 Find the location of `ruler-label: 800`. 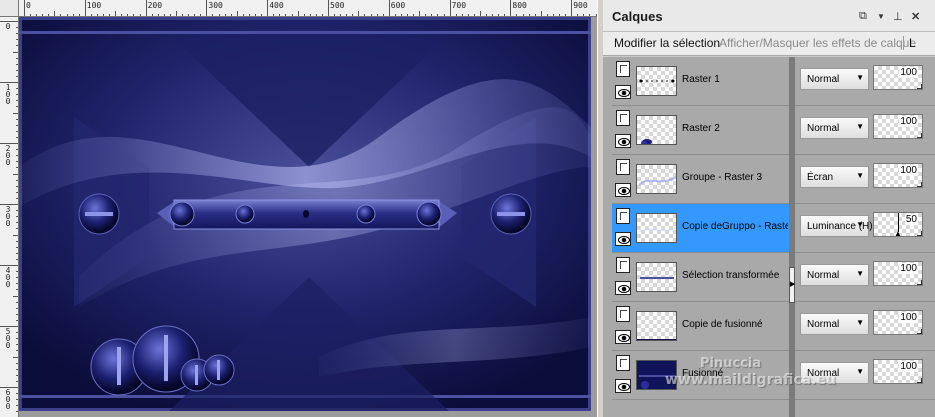

ruler-label: 800 is located at coordinates (519, 5).